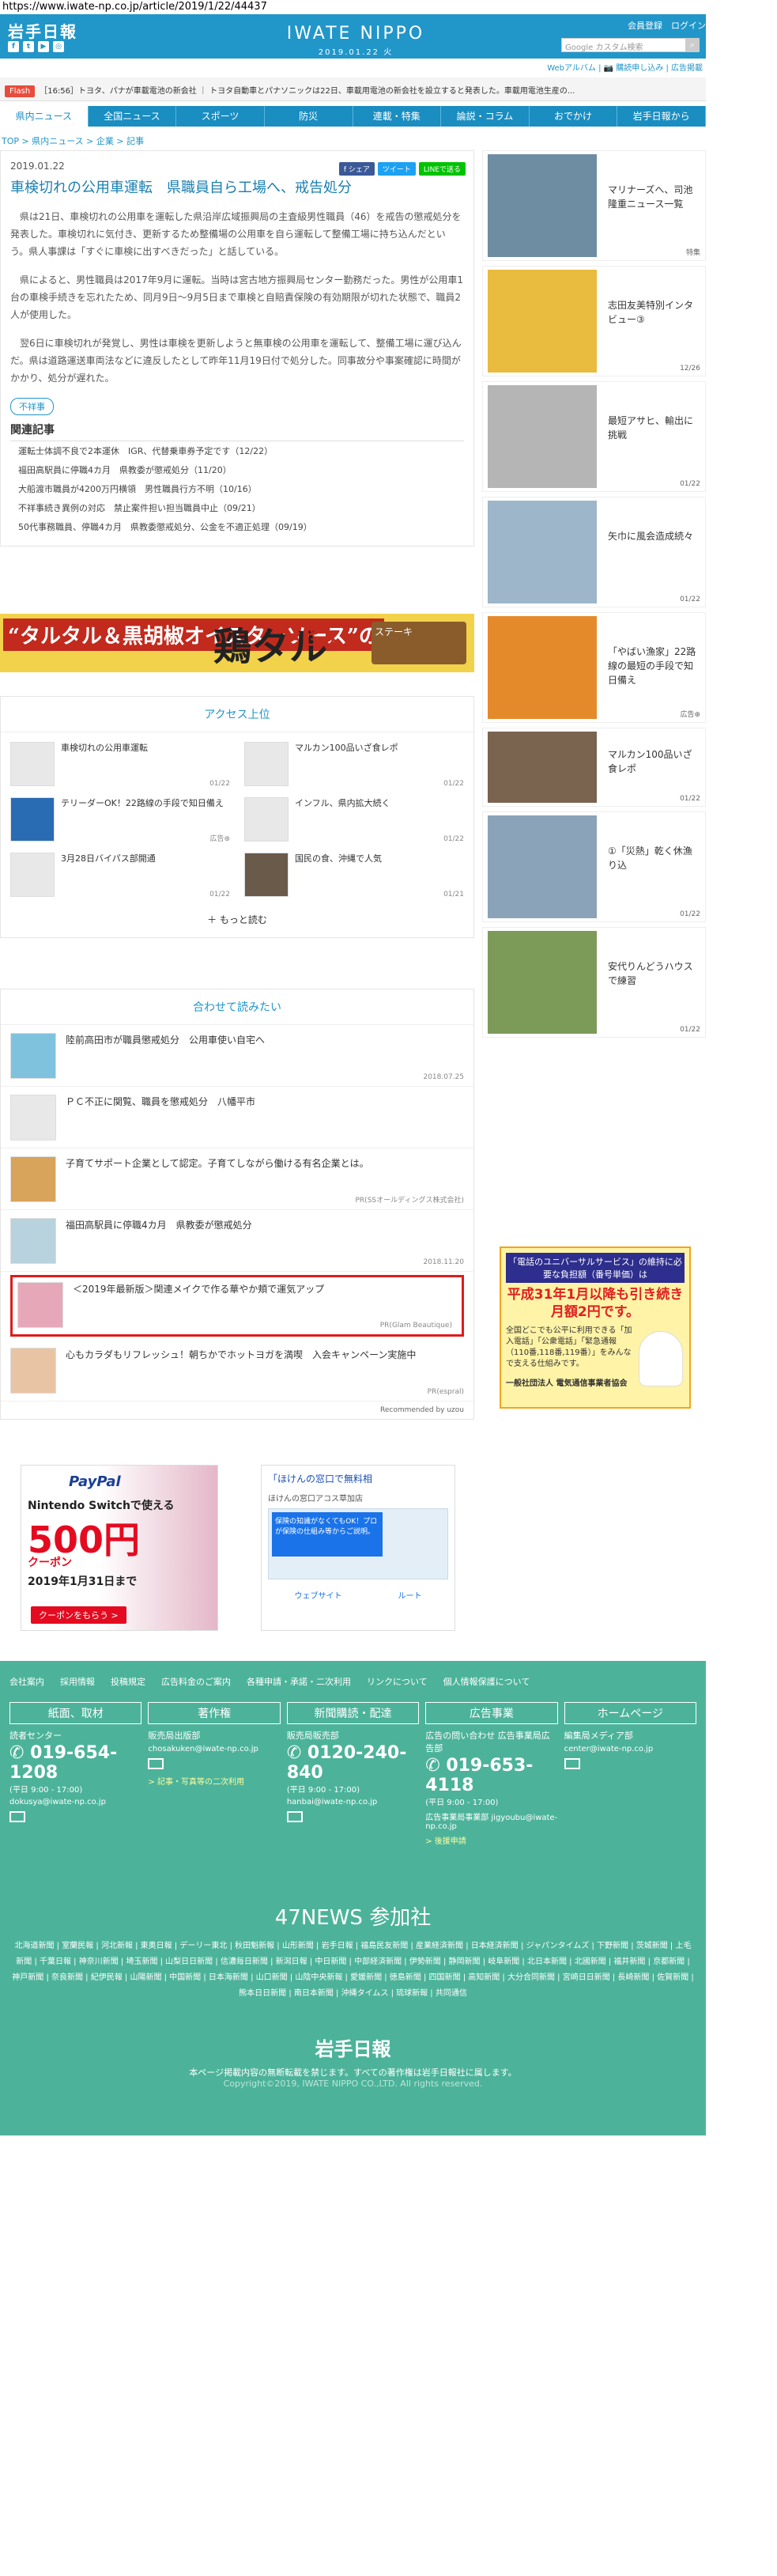 The height and width of the screenshot is (2576, 777). I want to click on footer-logo: 岩手日報, so click(353, 2047).